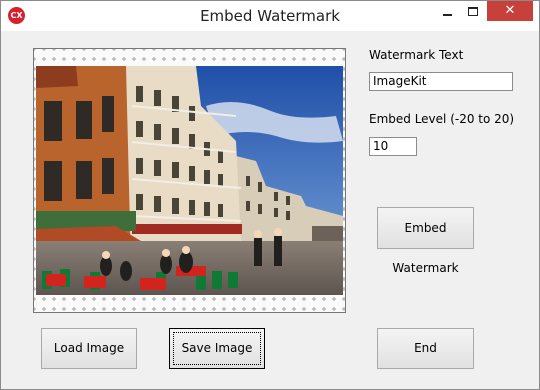 This screenshot has width=540, height=390. Describe the element at coordinates (270, 16) in the screenshot. I see `title-bar: CX Embed Watermark ✕` at that location.